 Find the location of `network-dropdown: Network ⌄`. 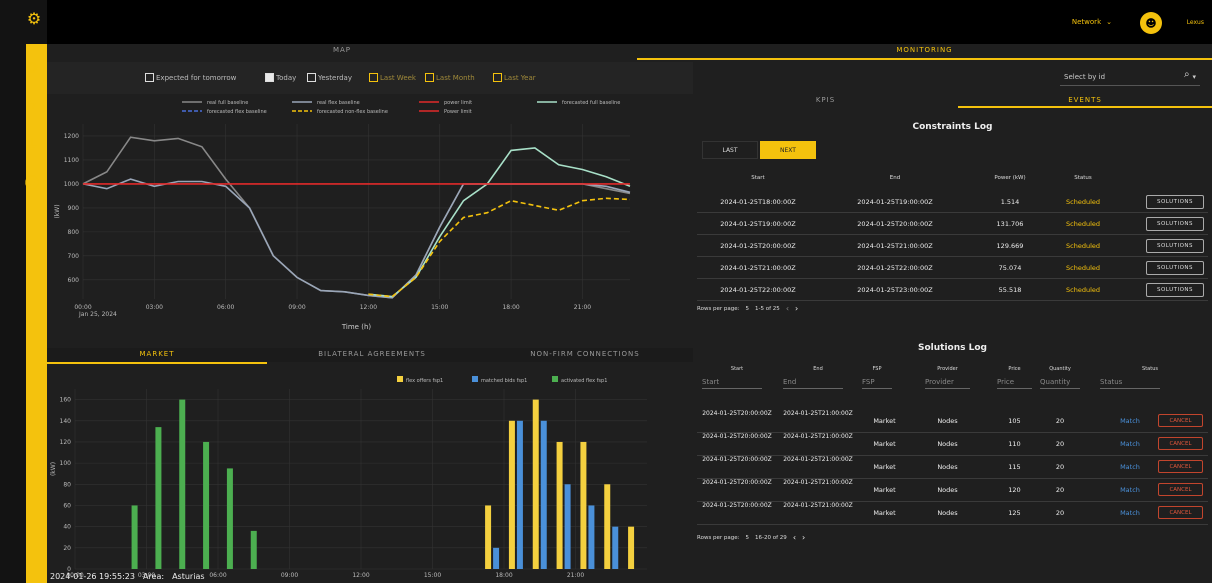

network-dropdown: Network ⌄ is located at coordinates (1092, 22).